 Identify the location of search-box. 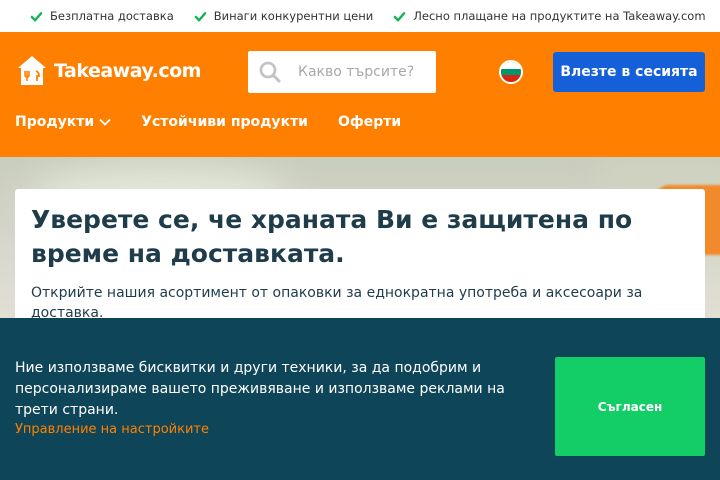
(342, 72).